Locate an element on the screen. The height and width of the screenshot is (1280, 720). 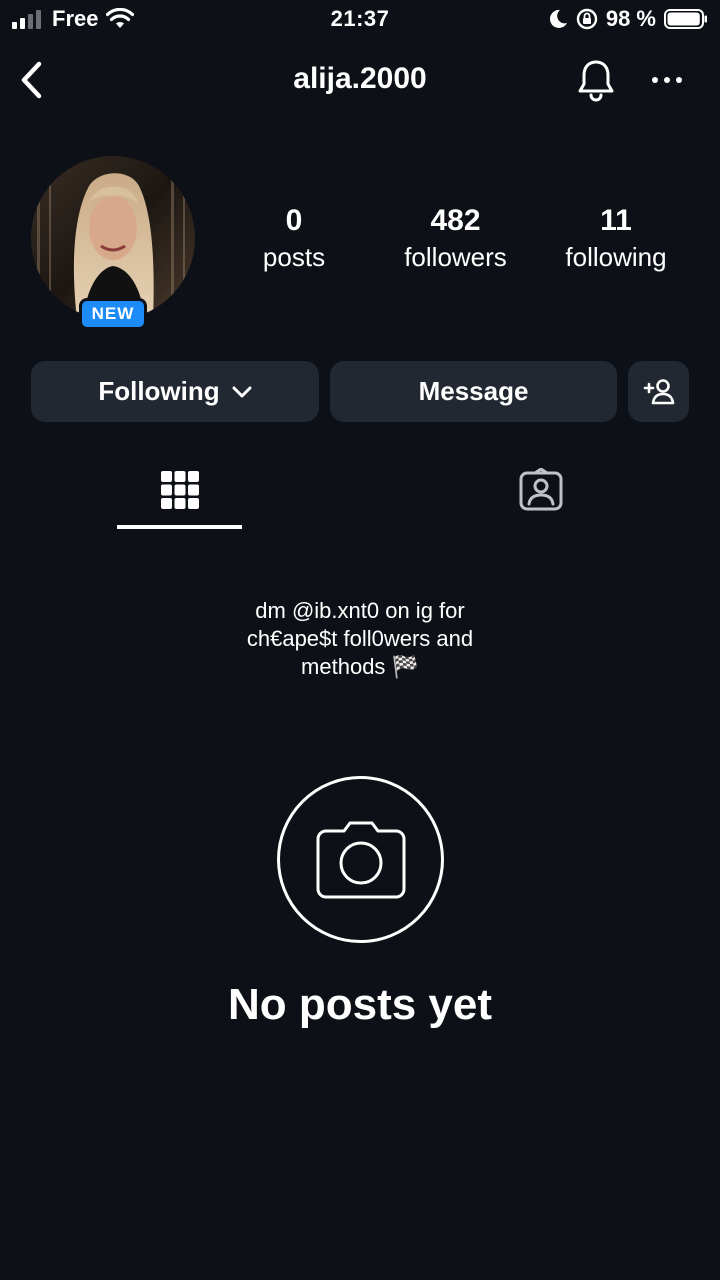
stat-posts: 0 posts is located at coordinates (294, 238).